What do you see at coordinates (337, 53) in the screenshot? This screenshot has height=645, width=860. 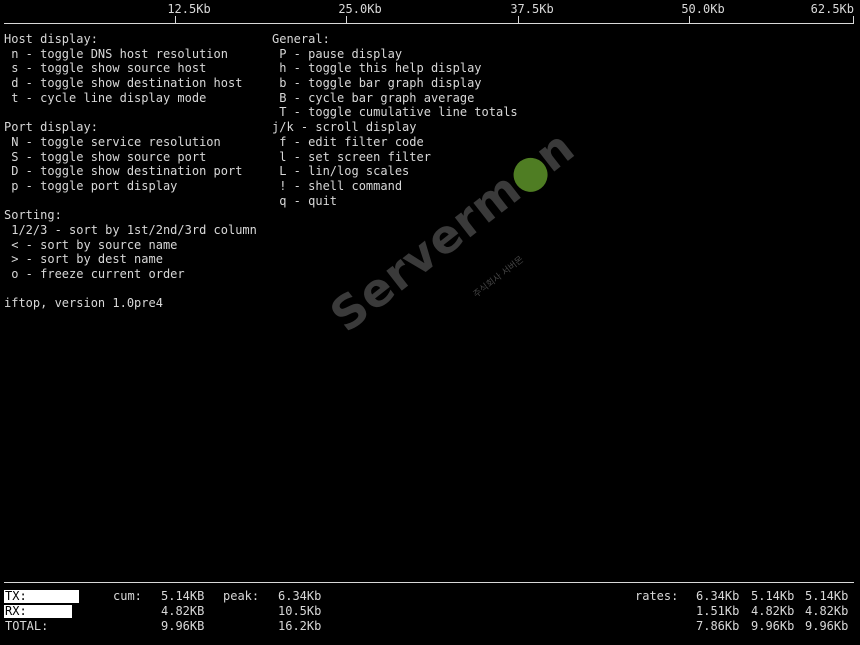 I see `help-line: P - pause display` at bounding box center [337, 53].